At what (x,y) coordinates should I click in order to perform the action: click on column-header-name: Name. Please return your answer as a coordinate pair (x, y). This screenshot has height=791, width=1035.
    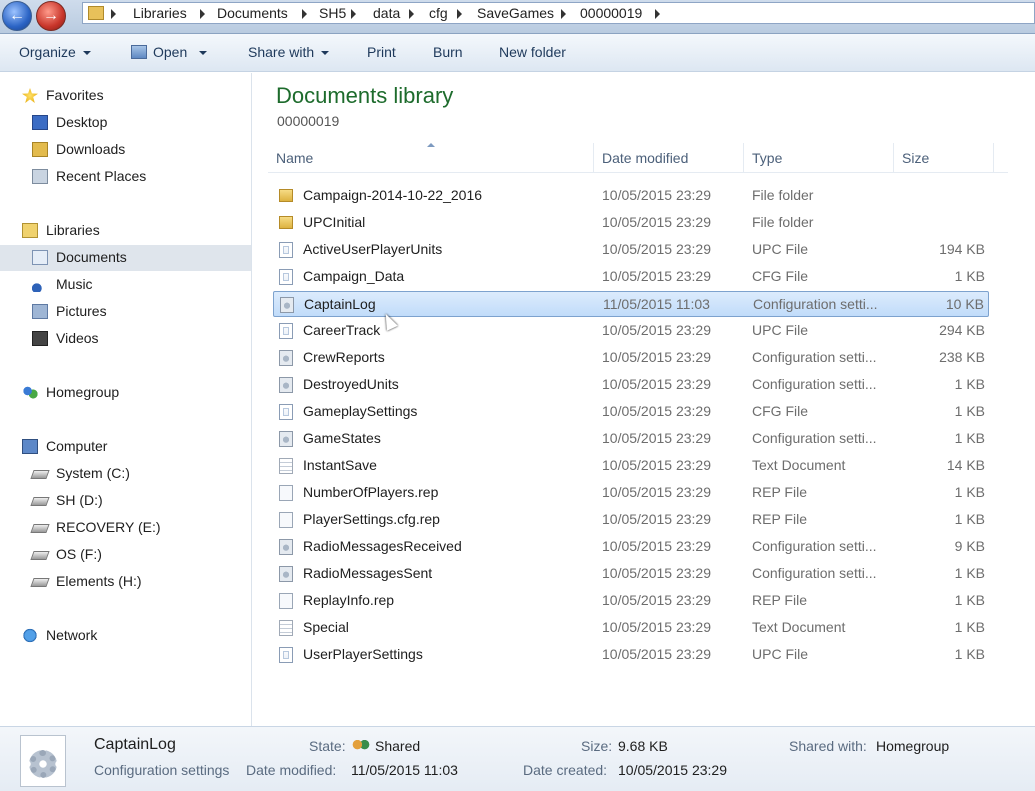
    Looking at the image, I should click on (431, 158).